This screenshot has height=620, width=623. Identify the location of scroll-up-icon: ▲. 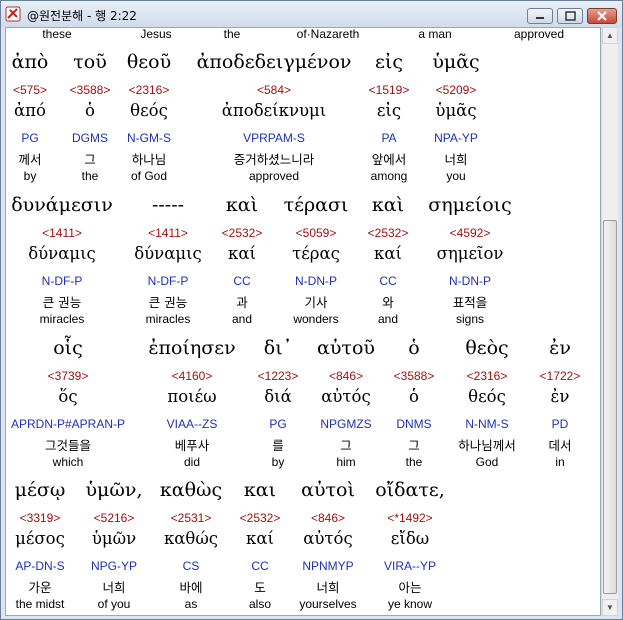
(610, 35).